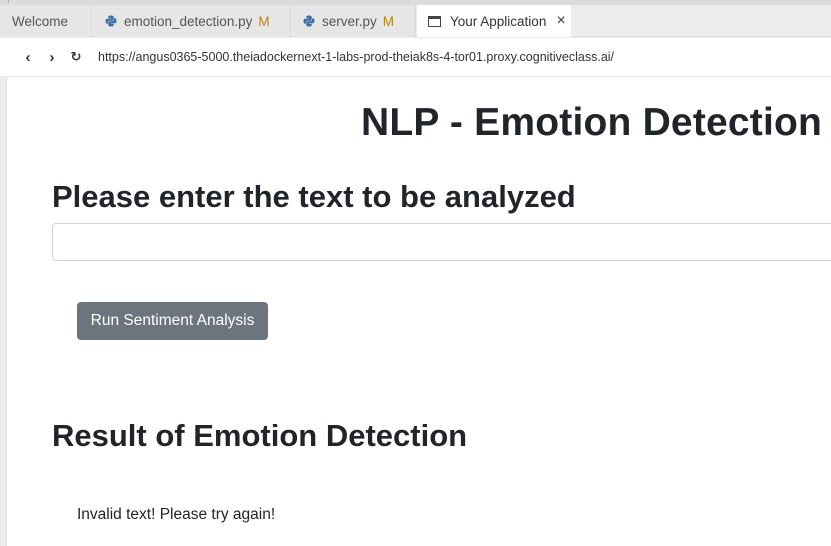 The height and width of the screenshot is (546, 831). I want to click on tab-server-py: server.py M, so click(354, 21).